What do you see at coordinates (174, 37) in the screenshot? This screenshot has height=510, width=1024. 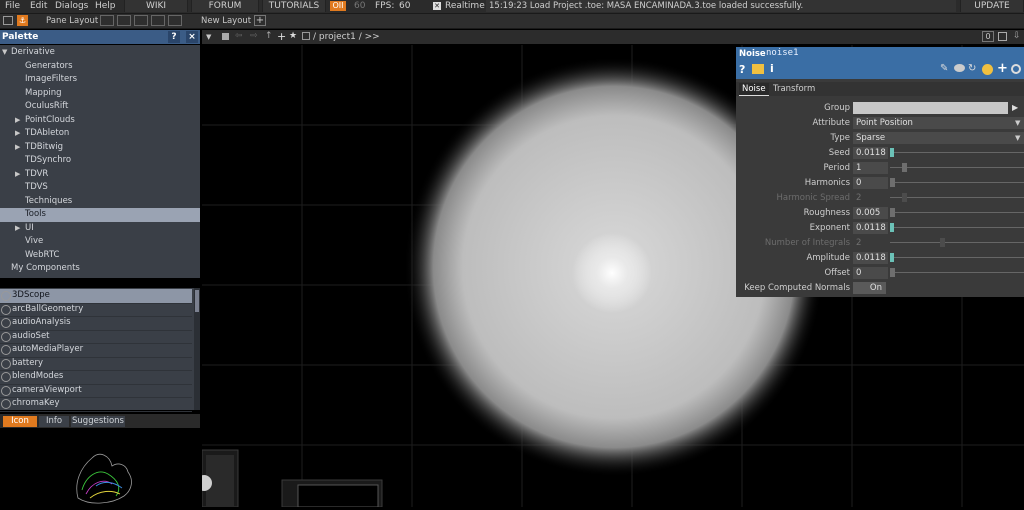 I see `palette-help-button: ?` at bounding box center [174, 37].